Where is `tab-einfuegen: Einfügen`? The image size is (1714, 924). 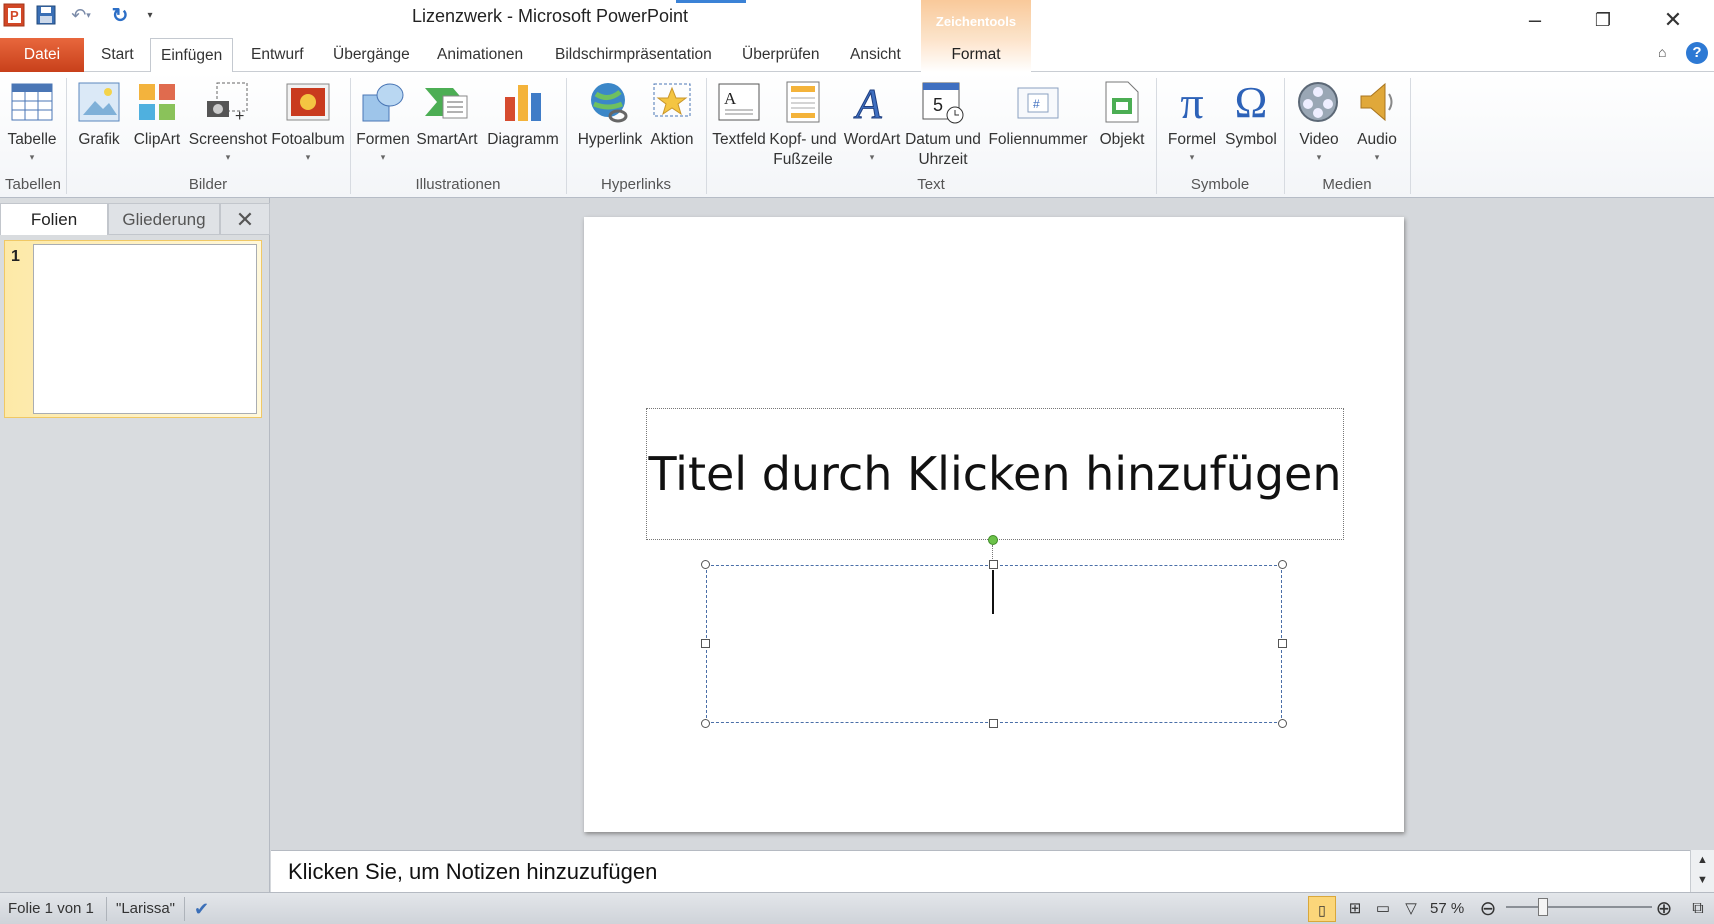 tab-einfuegen: Einfügen is located at coordinates (192, 55).